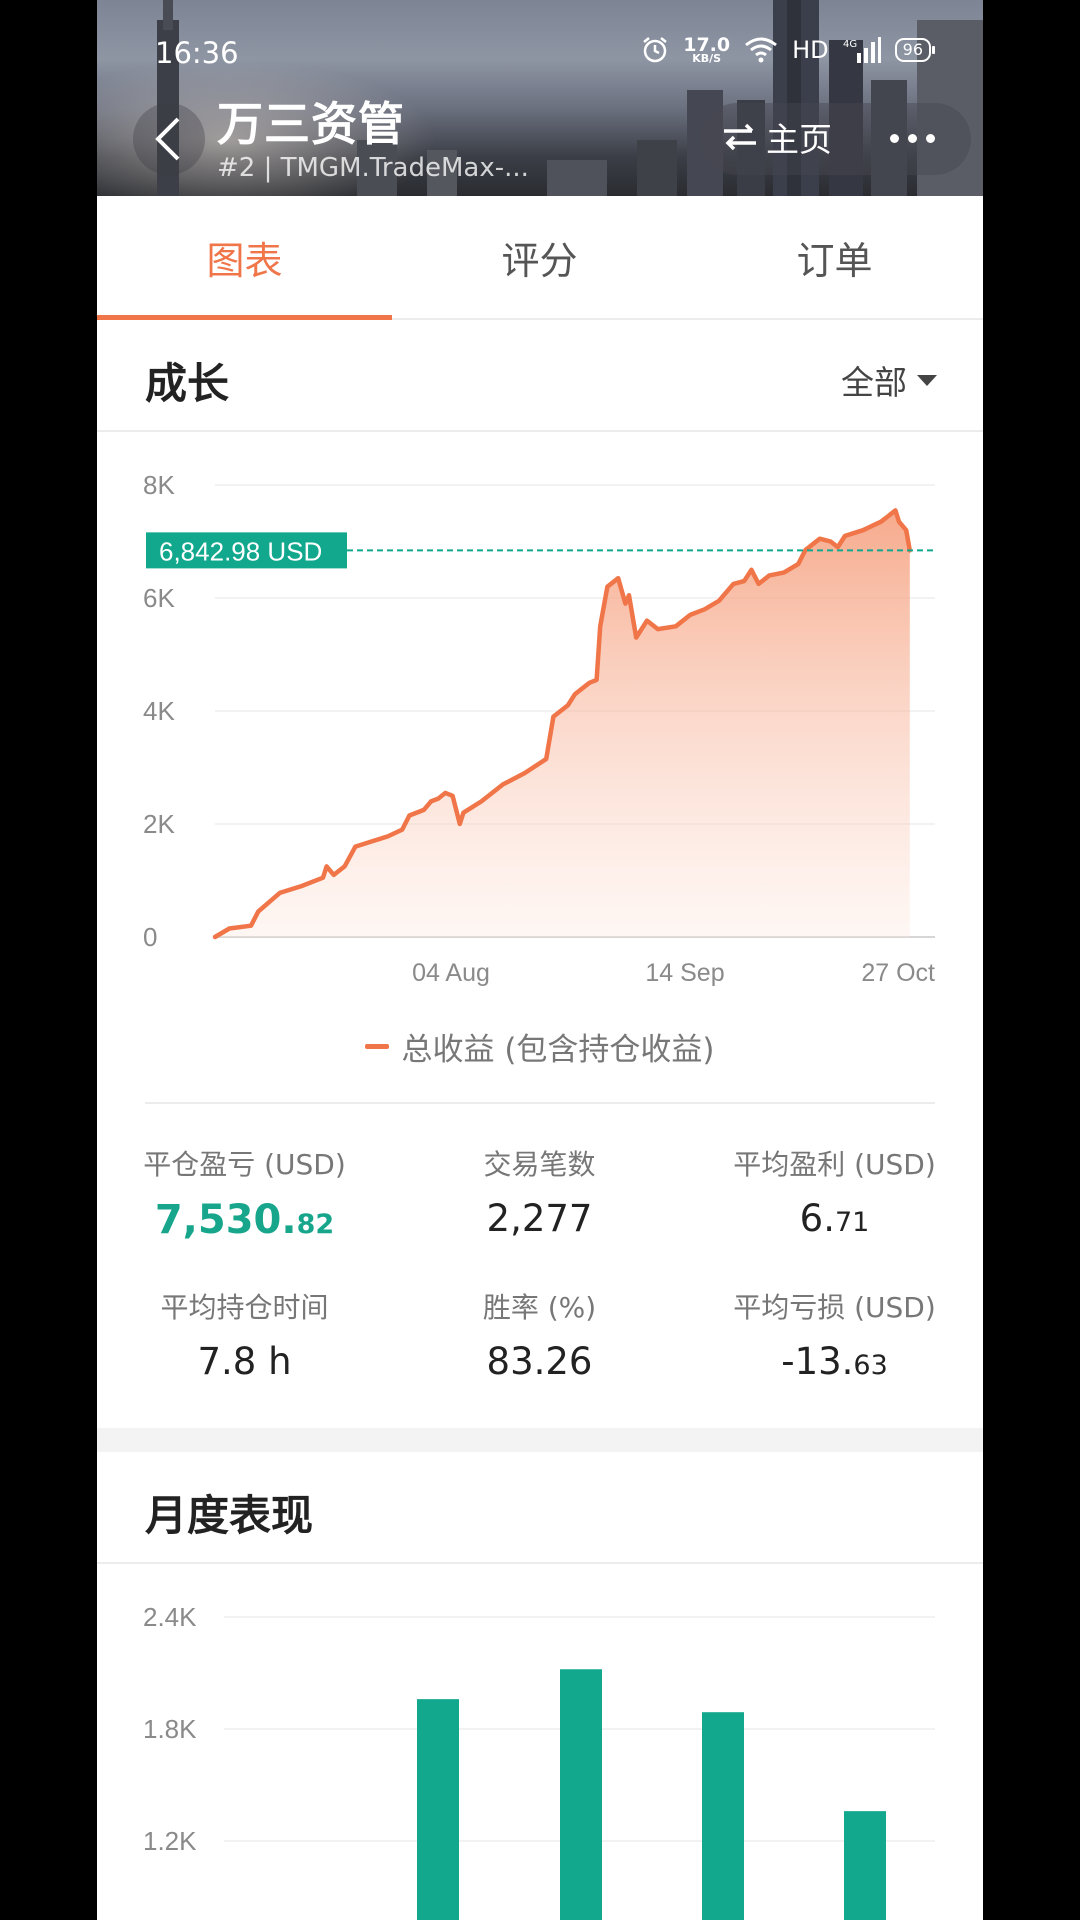 This screenshot has width=1080, height=1920. I want to click on divider, so click(540, 1103).